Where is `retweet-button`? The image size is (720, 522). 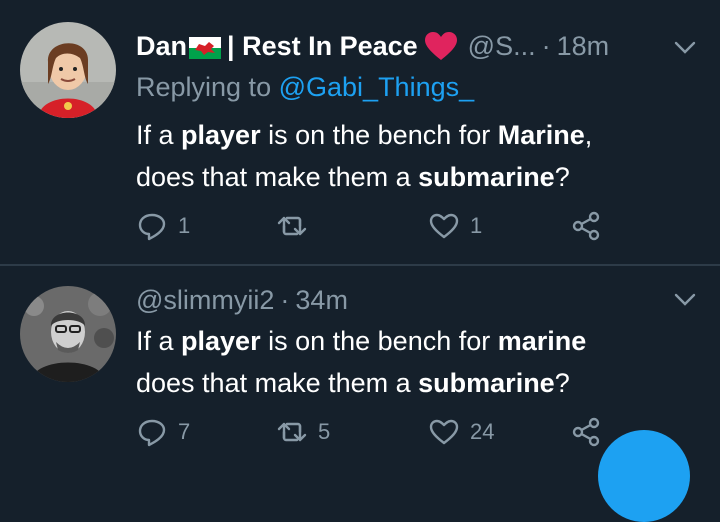 retweet-button is located at coordinates (297, 226).